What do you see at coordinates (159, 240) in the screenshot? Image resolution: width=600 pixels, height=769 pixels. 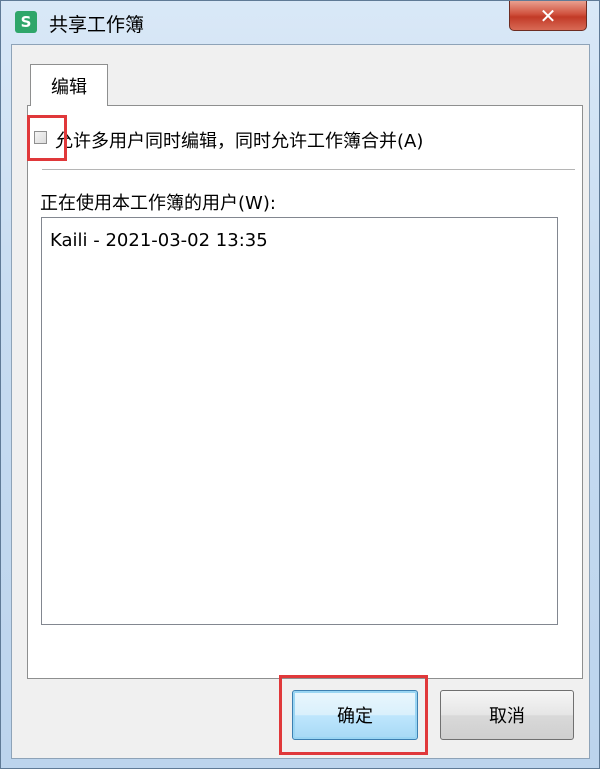 I see `list-item: Kaili - 2021-03-02 13:35` at bounding box center [159, 240].